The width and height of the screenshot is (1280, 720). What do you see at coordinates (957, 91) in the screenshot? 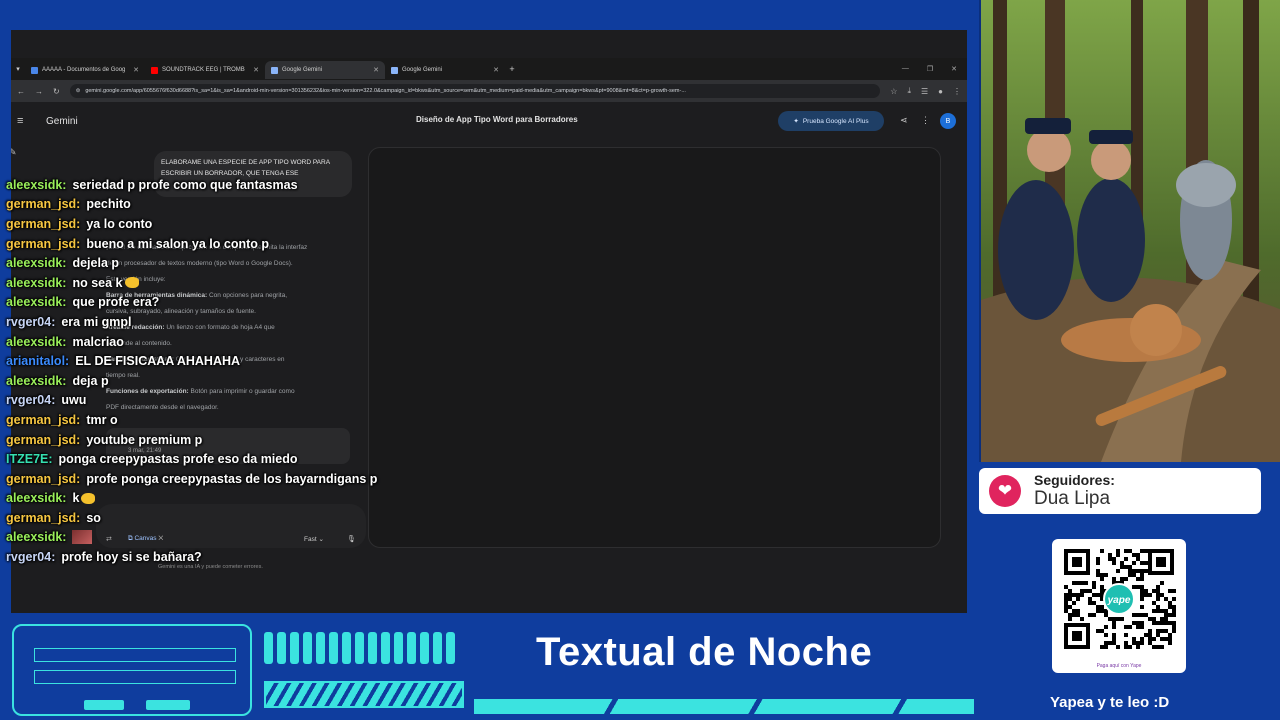
I see `browser-menu-icon: ⋮` at bounding box center [957, 91].